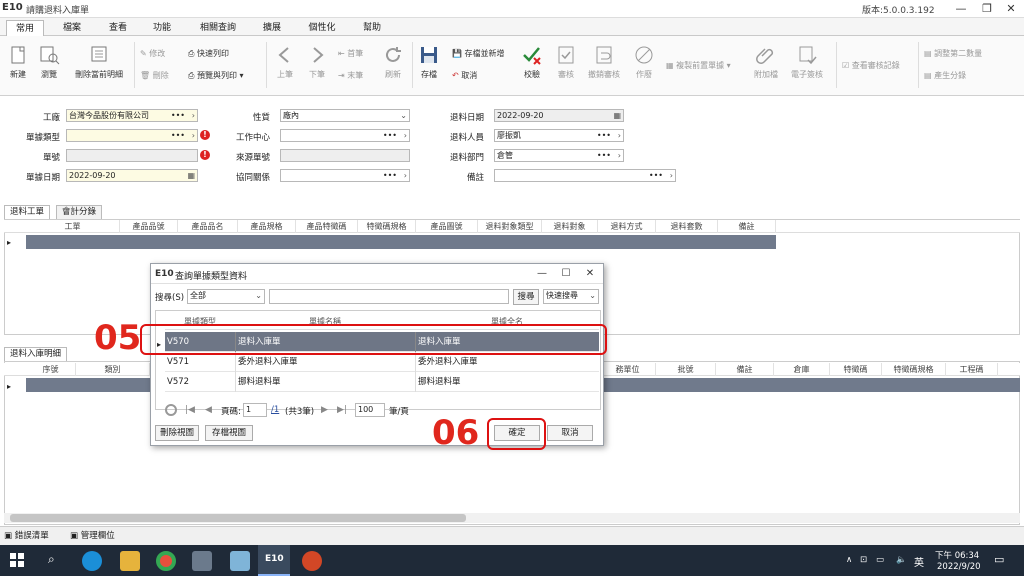 This screenshot has width=1024, height=576. What do you see at coordinates (510, 226) in the screenshot?
I see `column-header: 退料對象類型` at bounding box center [510, 226].